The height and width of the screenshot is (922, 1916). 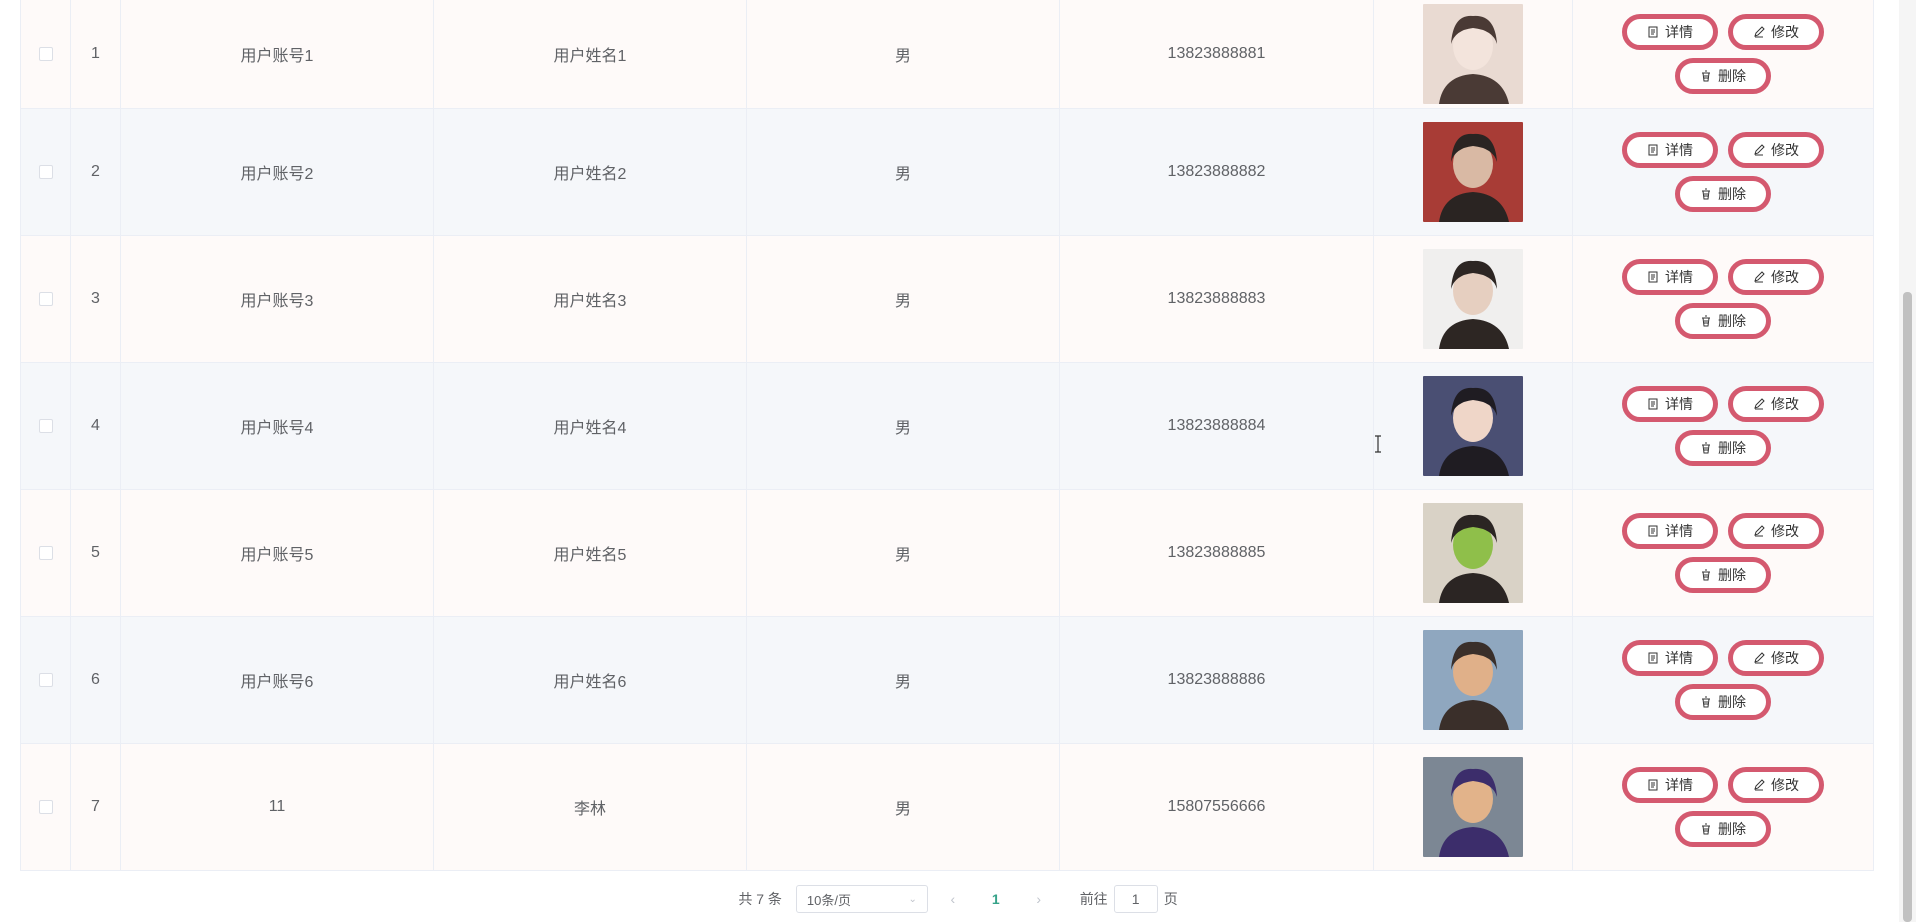 I want to click on account-cell: 用户账号3, so click(x=277, y=299).